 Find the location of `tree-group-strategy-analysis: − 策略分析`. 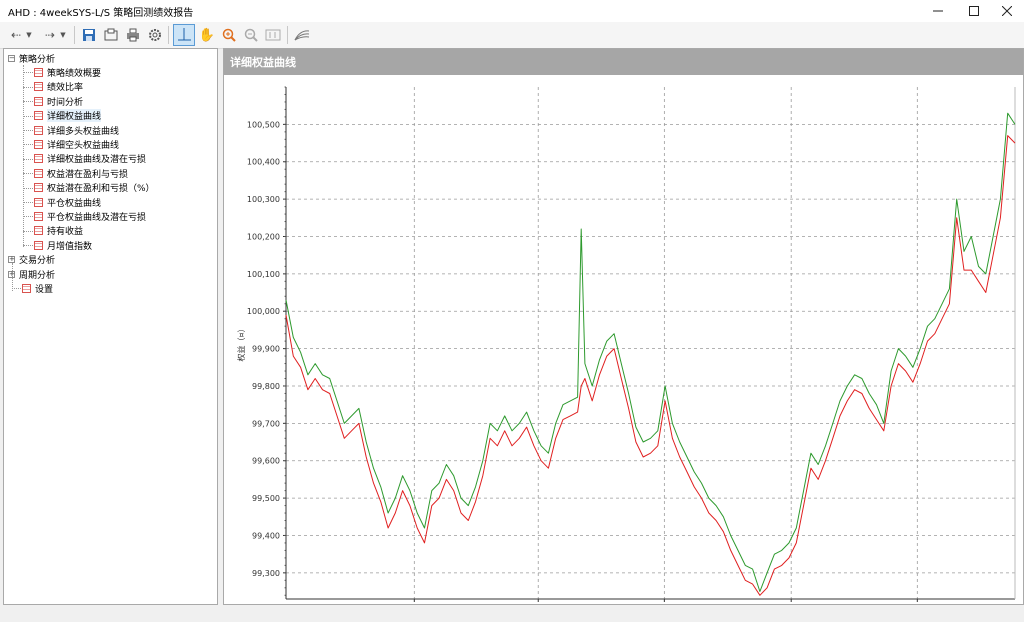

tree-group-strategy-analysis: − 策略分析 is located at coordinates (31, 58).